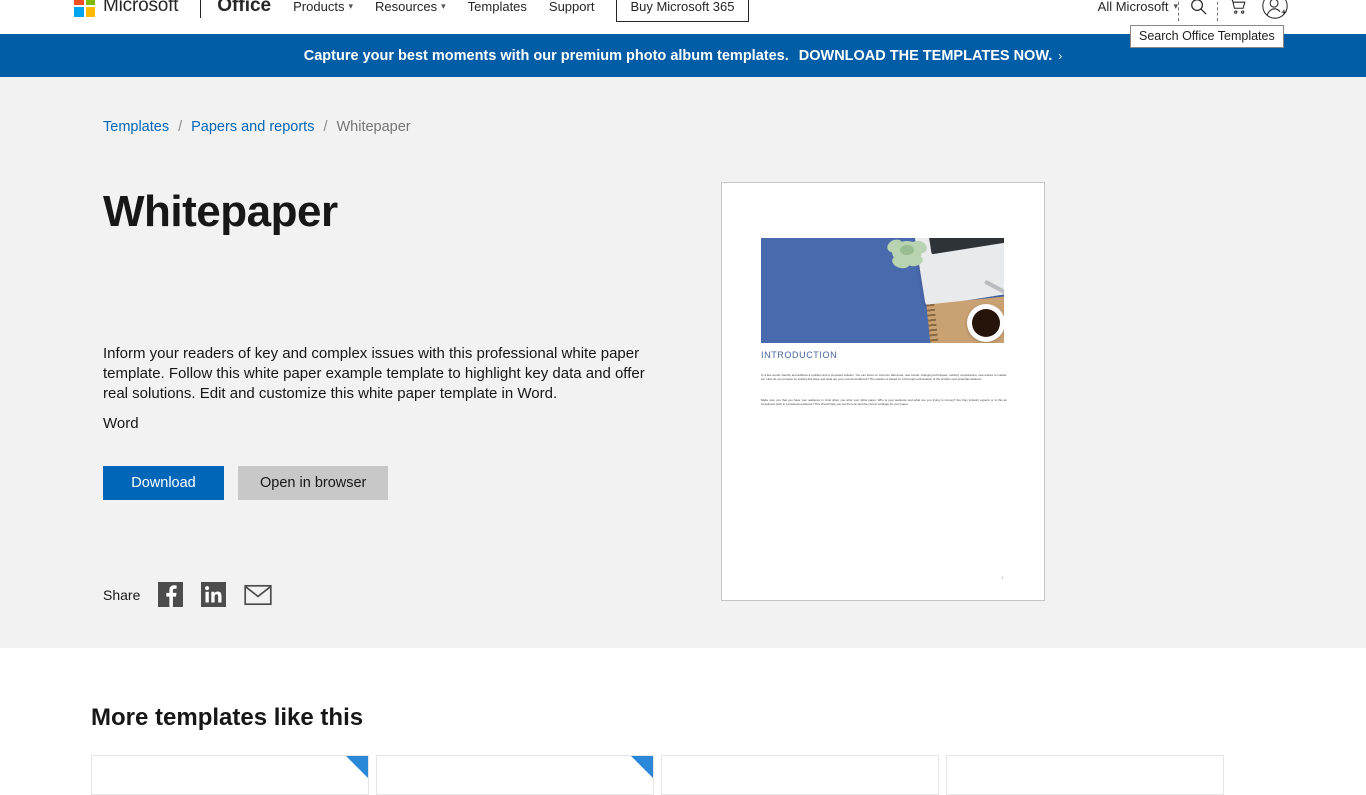 The image size is (1366, 795). Describe the element at coordinates (930, 56) in the screenshot. I see `promo-cta-link: DOWNLOAD THE TEMPLATES NOW. ›` at that location.